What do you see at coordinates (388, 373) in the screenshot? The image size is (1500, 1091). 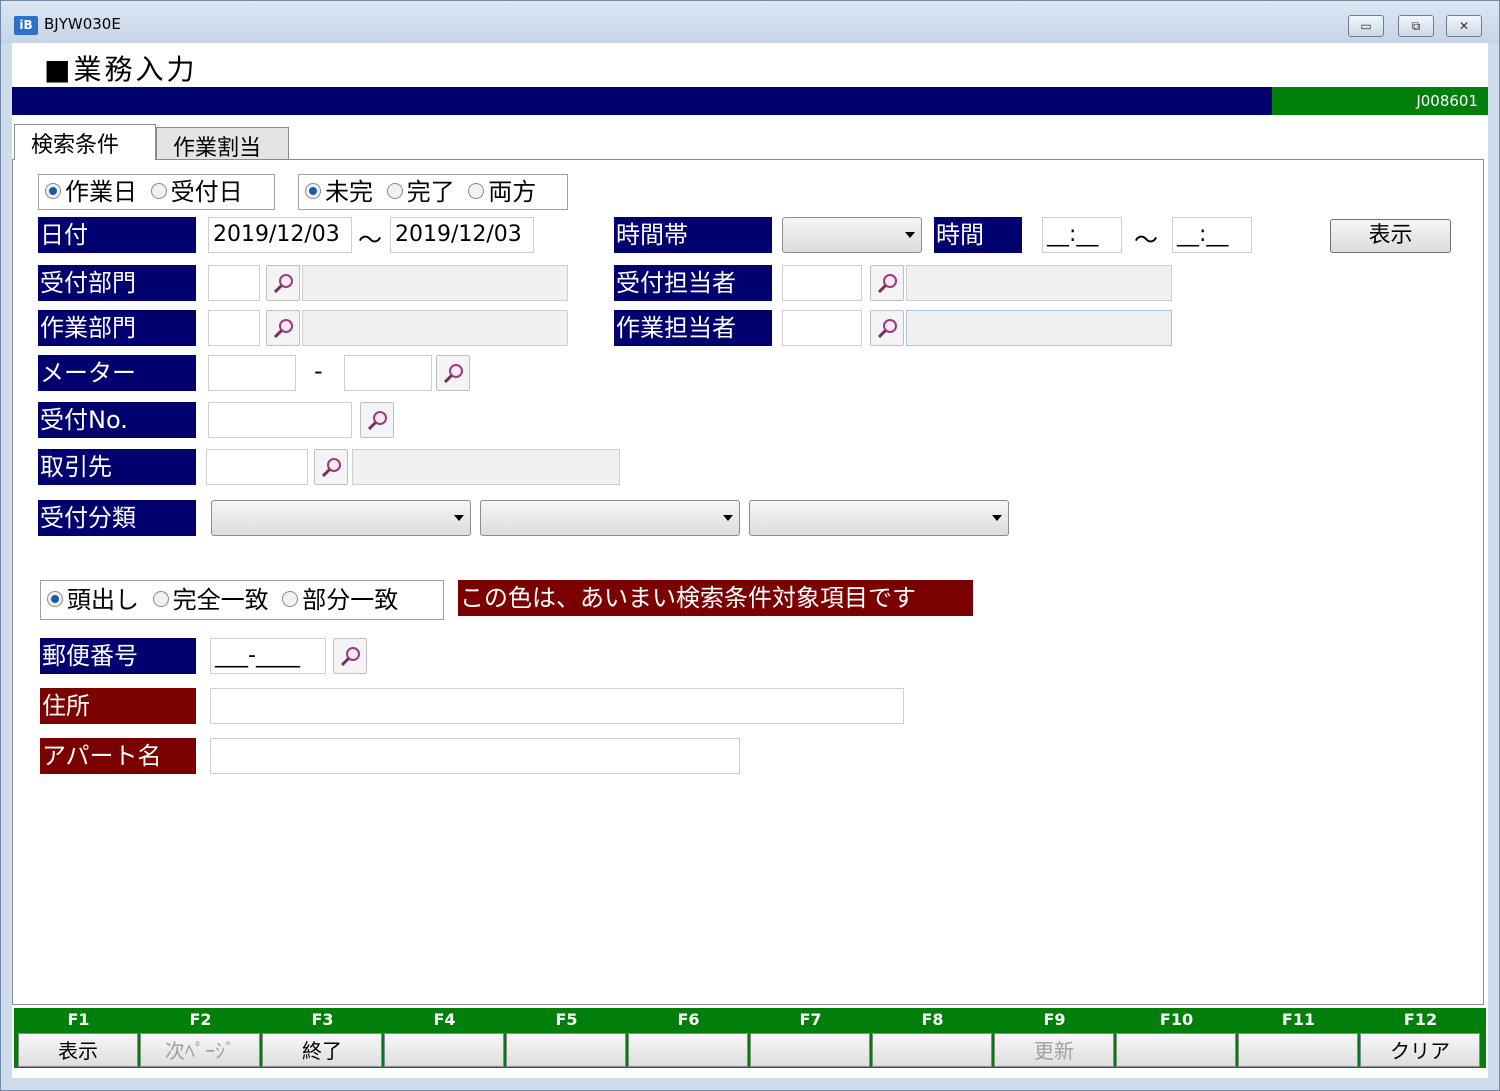 I see `meter-to-input` at bounding box center [388, 373].